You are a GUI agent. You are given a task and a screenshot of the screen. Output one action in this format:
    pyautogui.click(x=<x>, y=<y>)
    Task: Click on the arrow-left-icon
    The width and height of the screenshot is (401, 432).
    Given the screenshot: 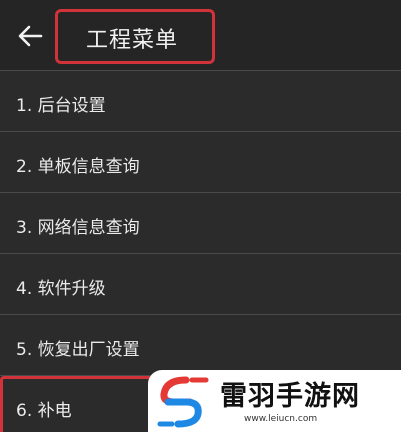 What is the action you would take?
    pyautogui.click(x=30, y=36)
    